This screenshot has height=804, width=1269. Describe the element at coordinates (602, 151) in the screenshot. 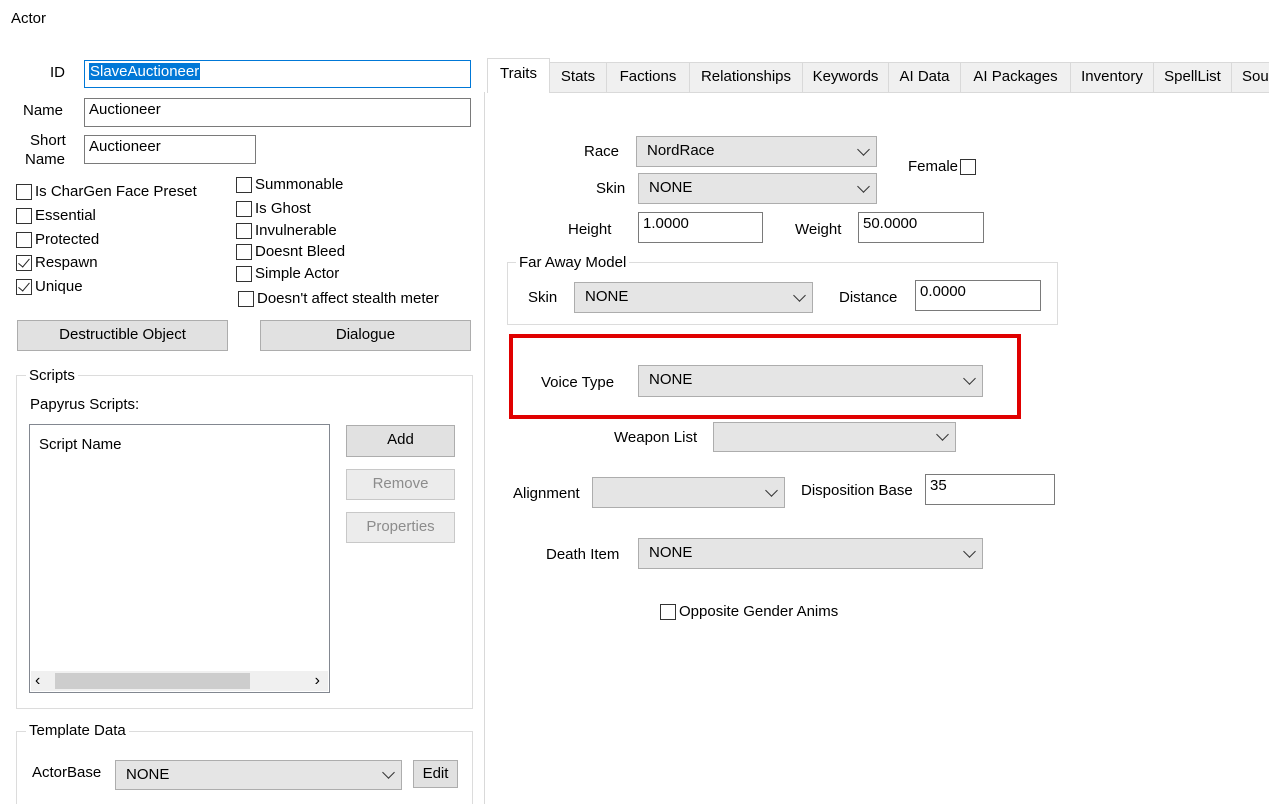

I see `race-label: Race` at that location.